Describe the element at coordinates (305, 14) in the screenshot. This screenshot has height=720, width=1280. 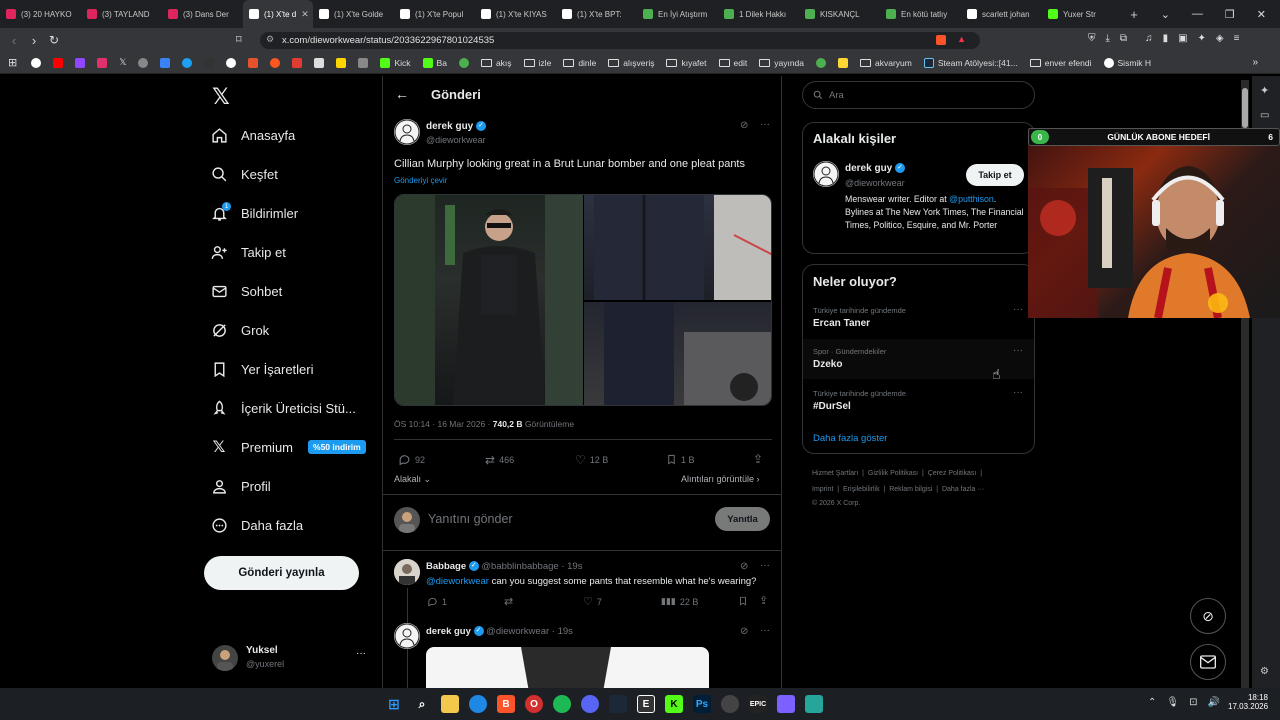
I see `tab-close-icon: ✕` at that location.